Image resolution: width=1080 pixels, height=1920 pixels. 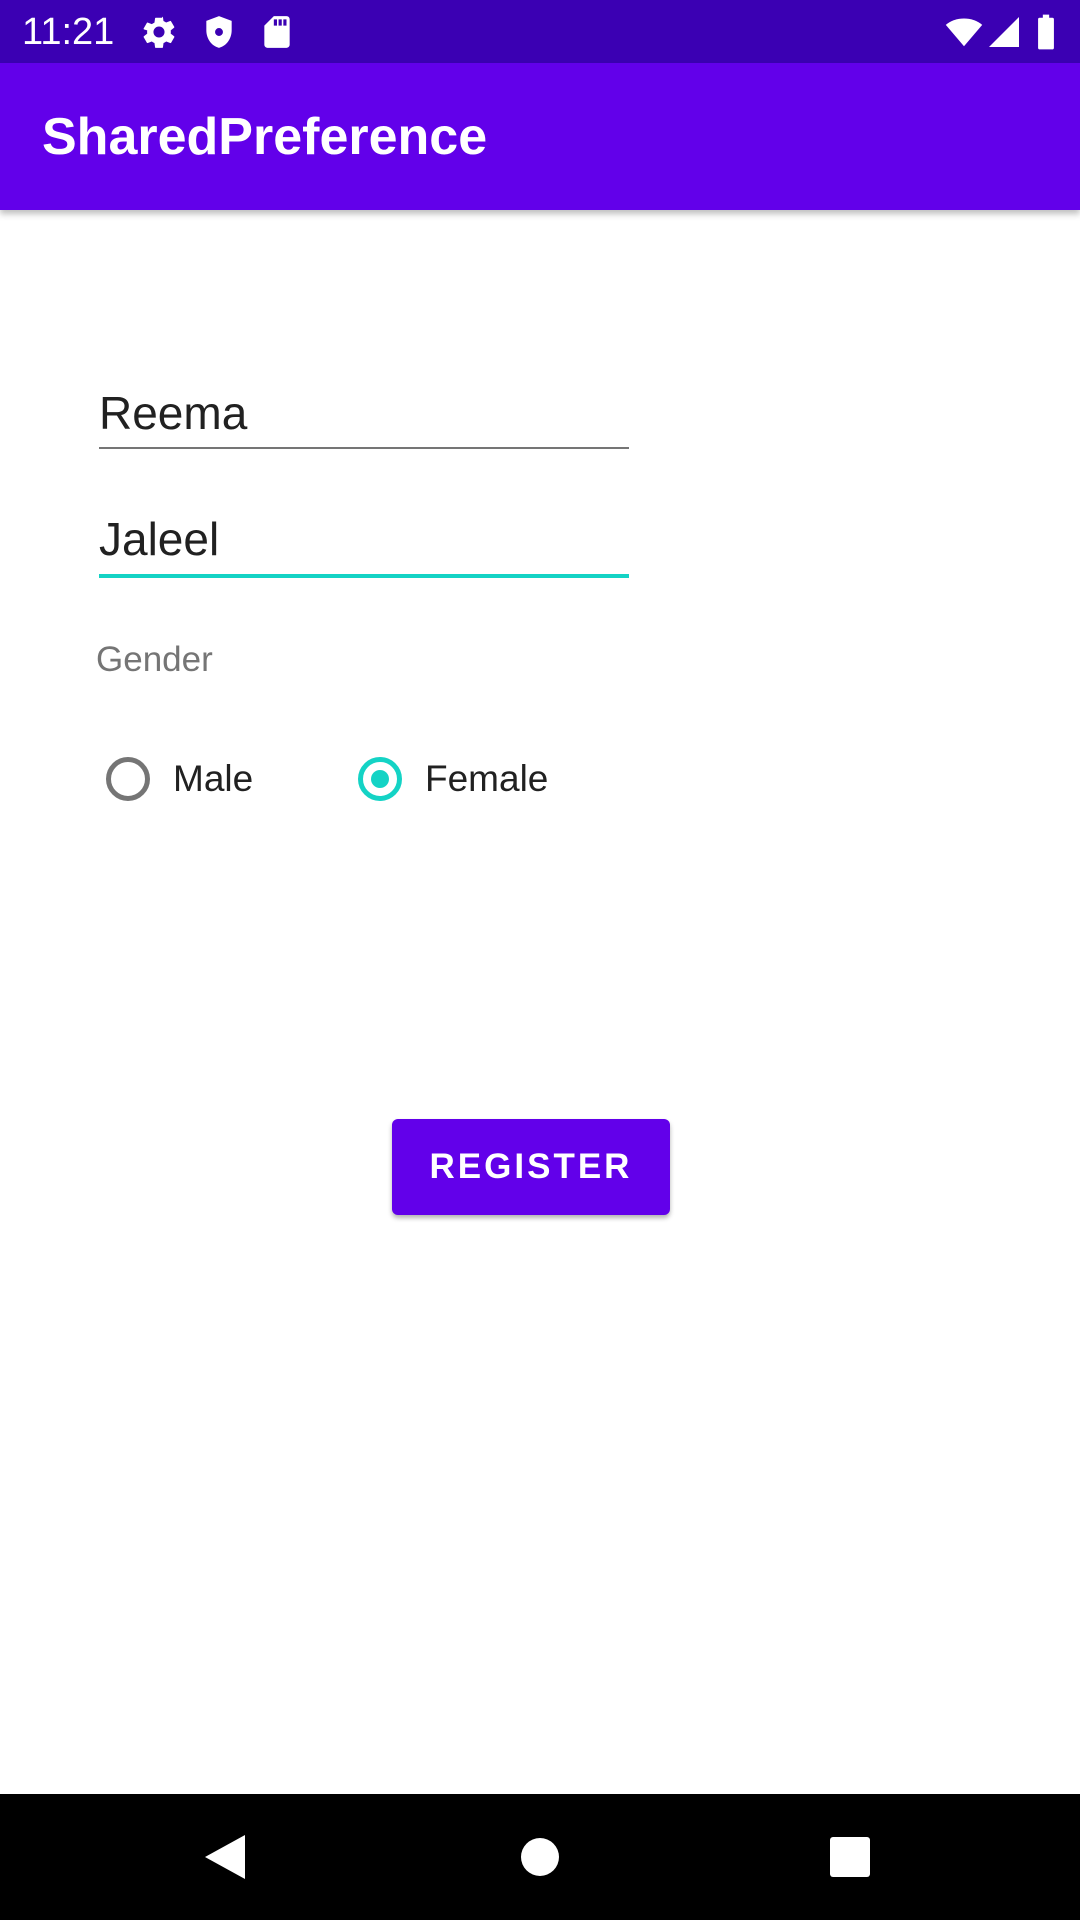 What do you see at coordinates (225, 1857) in the screenshot?
I see `back-icon` at bounding box center [225, 1857].